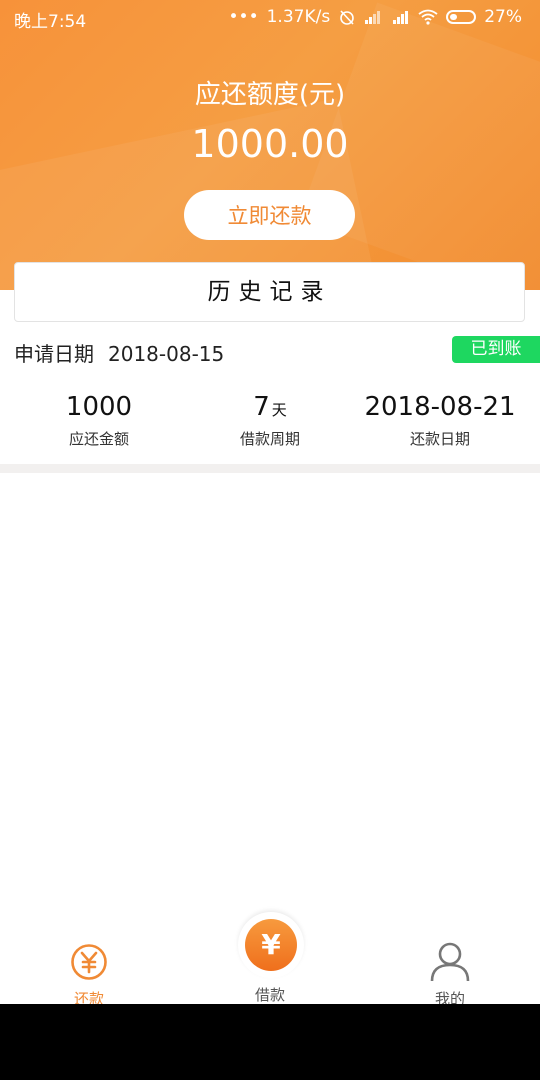 This screenshot has width=540, height=1080. What do you see at coordinates (503, 17) in the screenshot?
I see `battery-level: 27%` at bounding box center [503, 17].